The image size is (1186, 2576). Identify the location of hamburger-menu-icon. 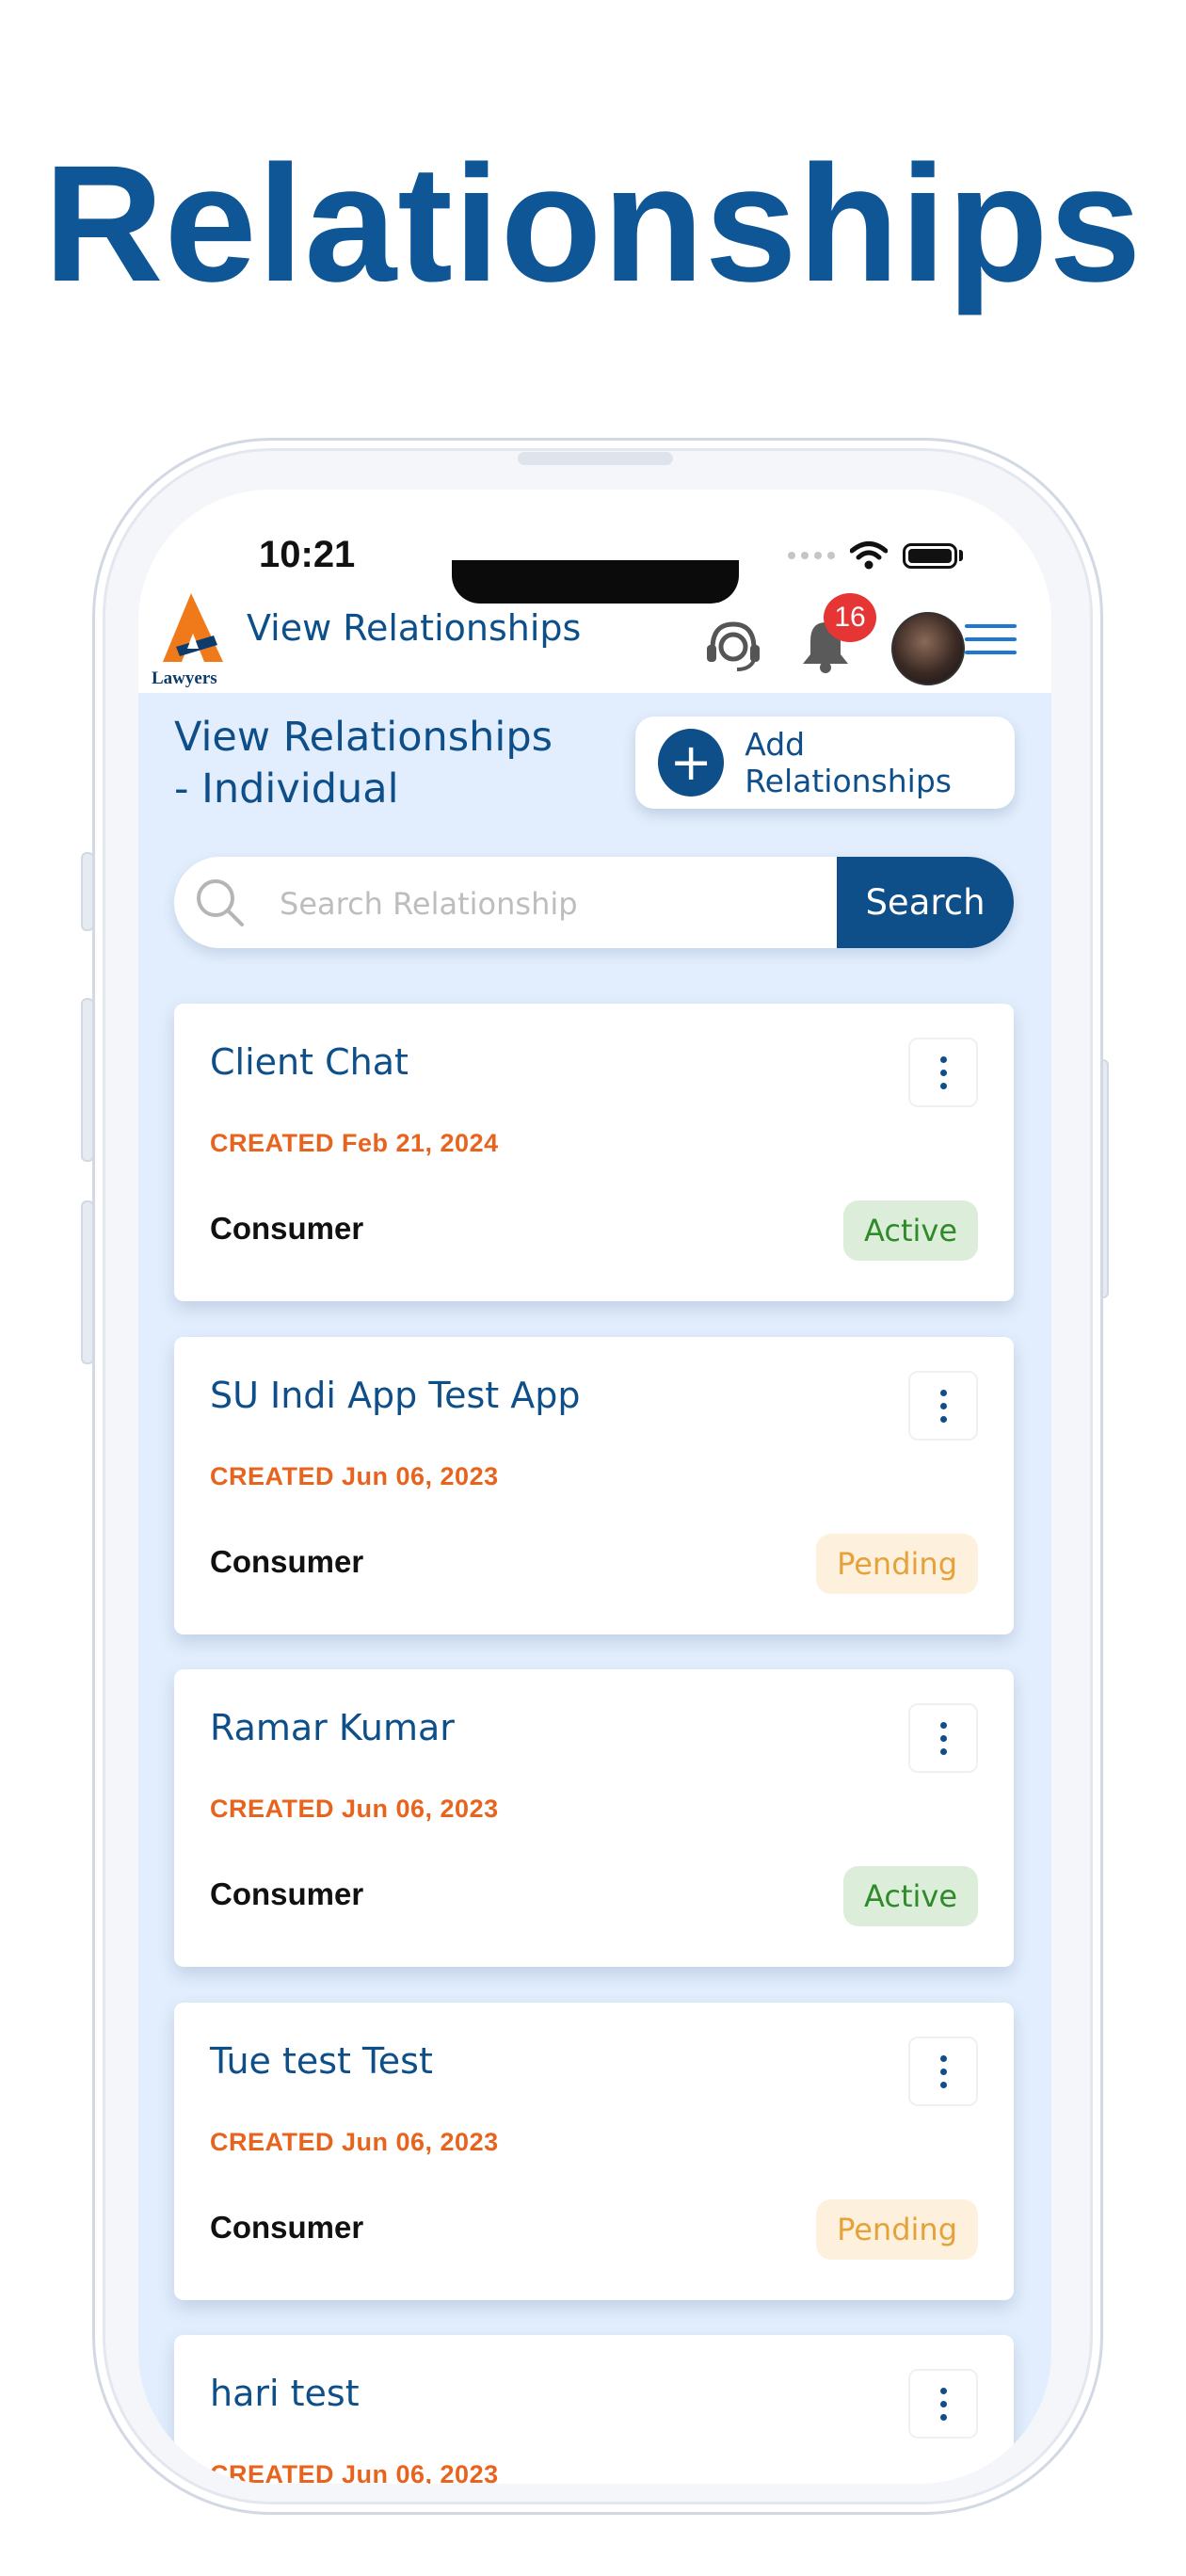
(991, 646).